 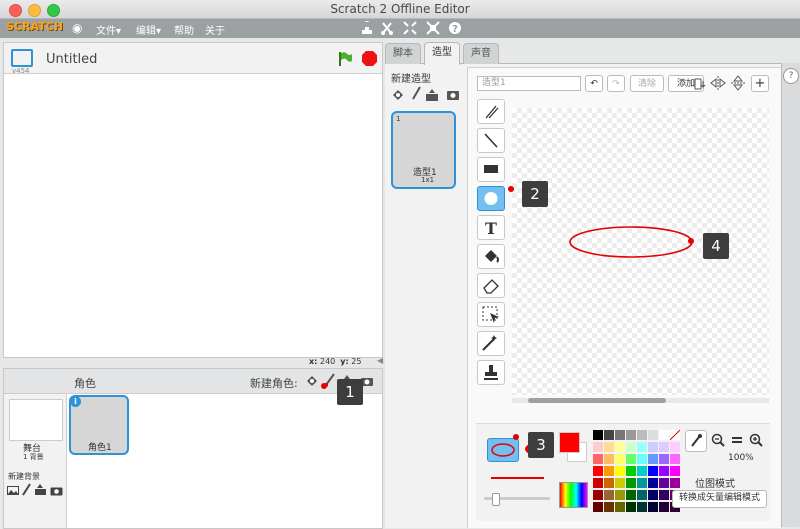 What do you see at coordinates (491, 198) in the screenshot?
I see `ellipse-tool` at bounding box center [491, 198].